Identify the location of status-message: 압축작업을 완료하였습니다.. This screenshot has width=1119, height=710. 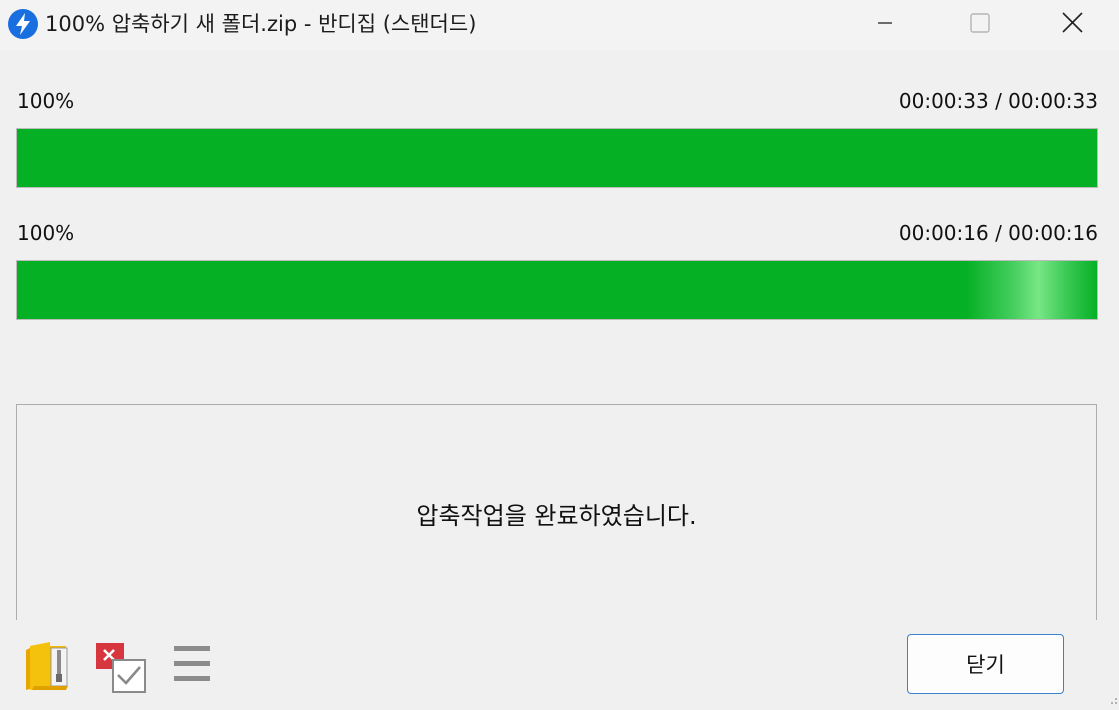
(556, 516).